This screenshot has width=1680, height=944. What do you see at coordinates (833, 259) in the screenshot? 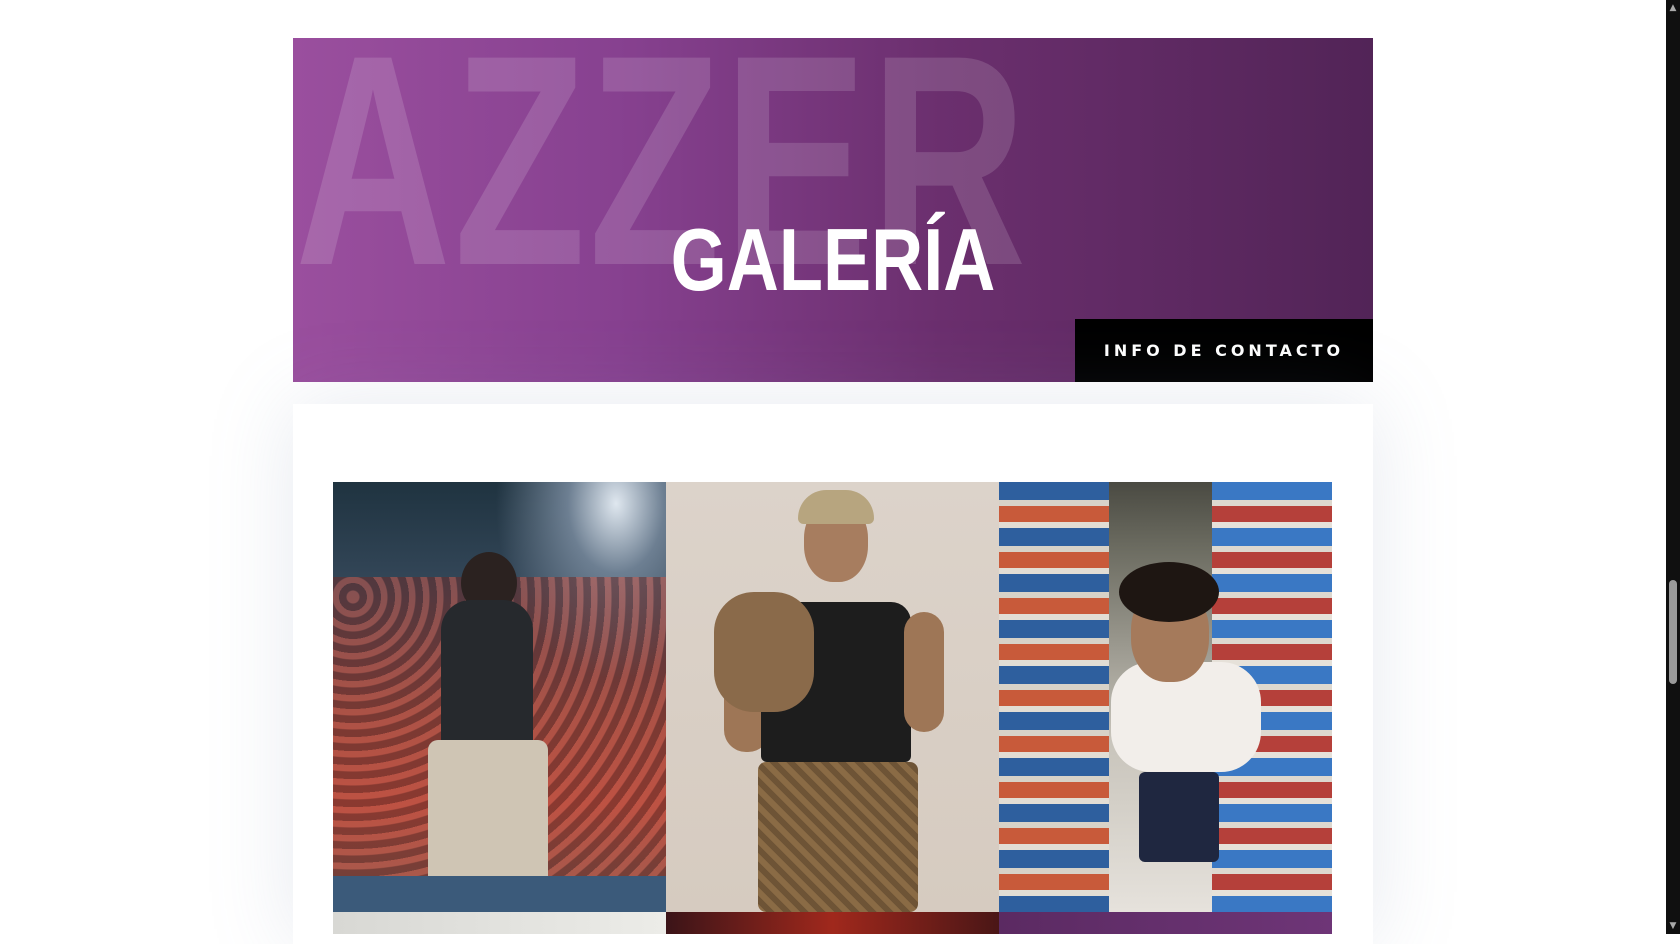
I see `page-title: GALERÍA` at bounding box center [833, 259].